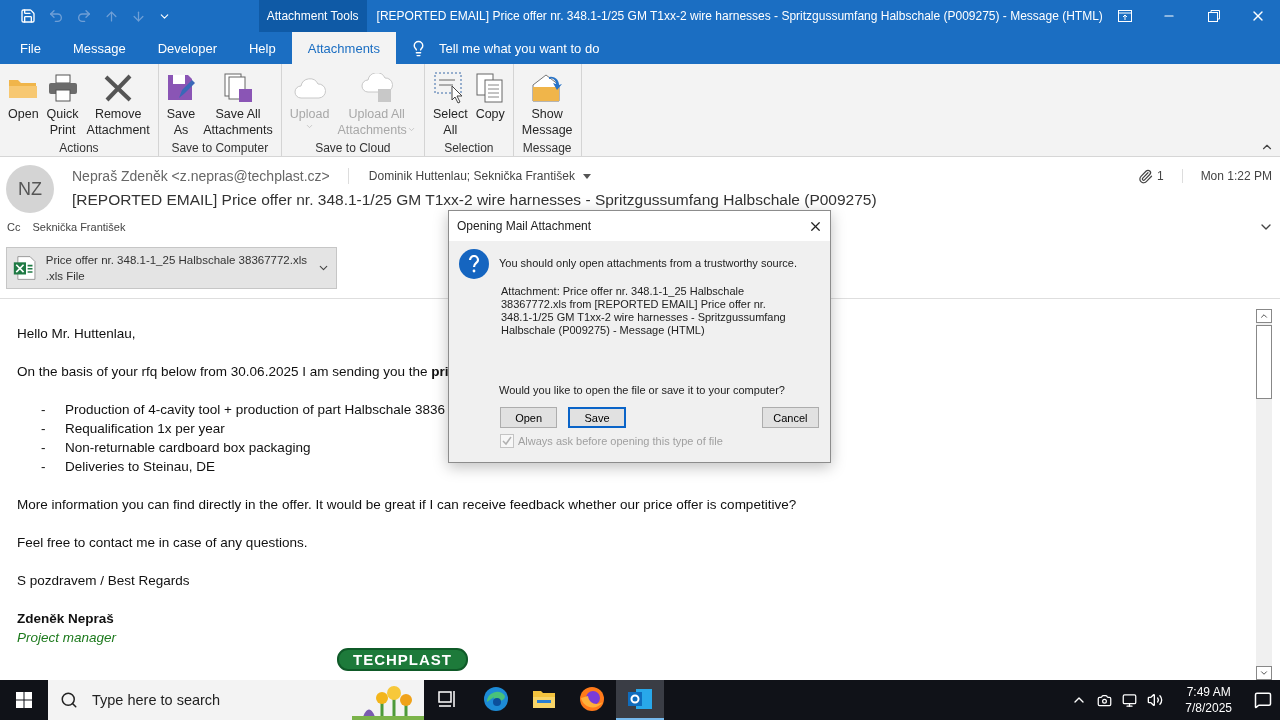  I want to click on dialog-button: Save, so click(597, 417).